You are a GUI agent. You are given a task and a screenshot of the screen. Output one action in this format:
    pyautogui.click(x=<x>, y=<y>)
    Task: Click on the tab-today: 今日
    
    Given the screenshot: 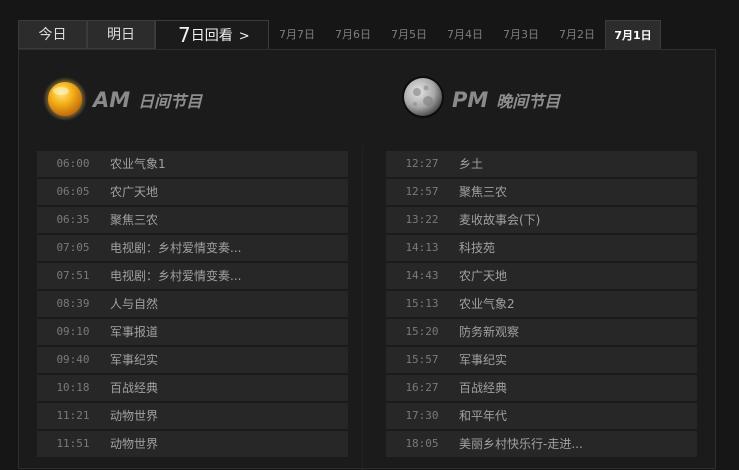 What is the action you would take?
    pyautogui.click(x=52, y=34)
    